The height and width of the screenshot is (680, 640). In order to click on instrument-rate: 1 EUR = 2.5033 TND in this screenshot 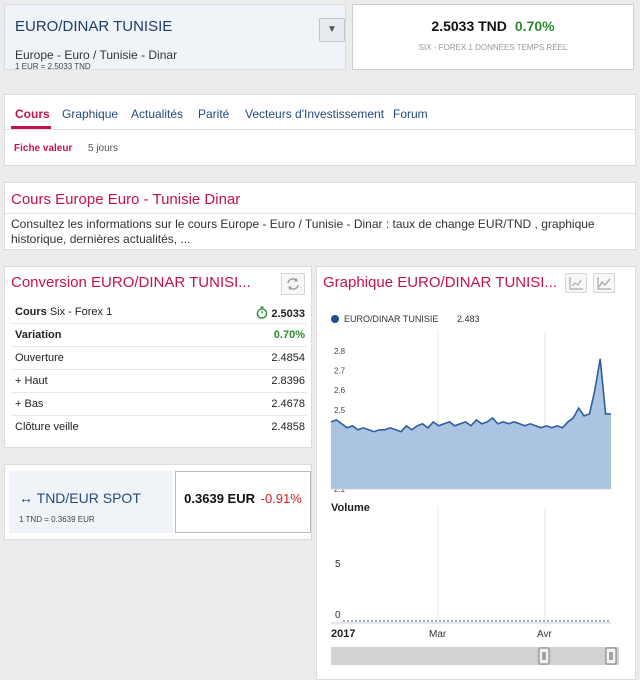, I will do `click(53, 66)`.